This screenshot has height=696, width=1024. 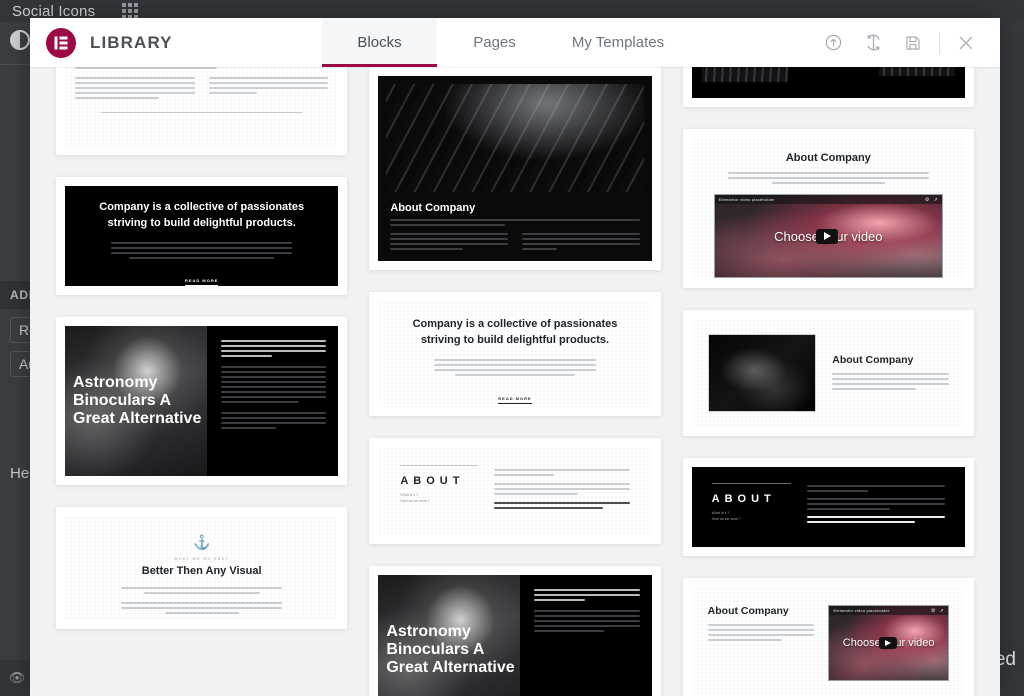 I want to click on cityscape-photo, so click(x=515, y=138).